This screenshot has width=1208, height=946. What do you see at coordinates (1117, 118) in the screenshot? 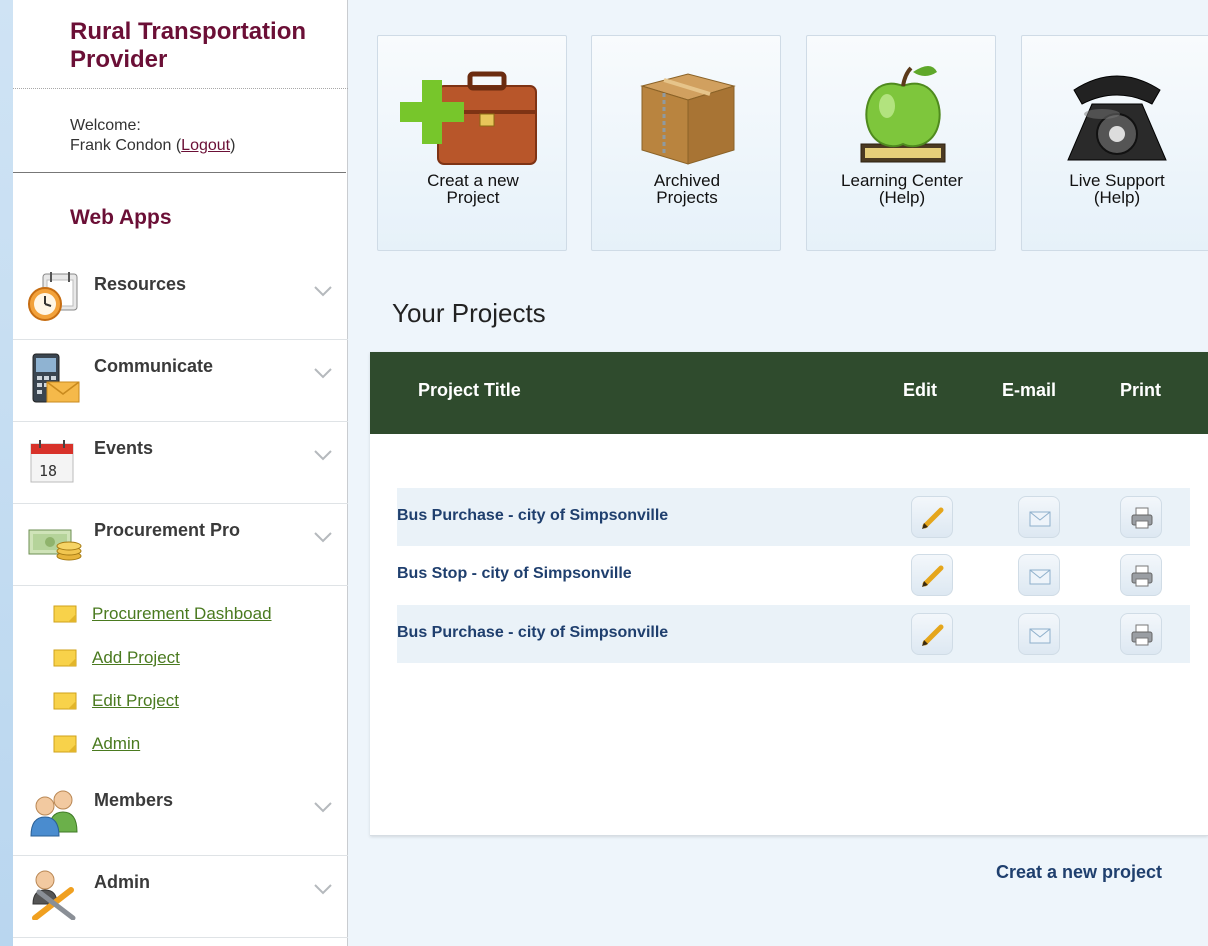
I see `telephone-icon` at bounding box center [1117, 118].